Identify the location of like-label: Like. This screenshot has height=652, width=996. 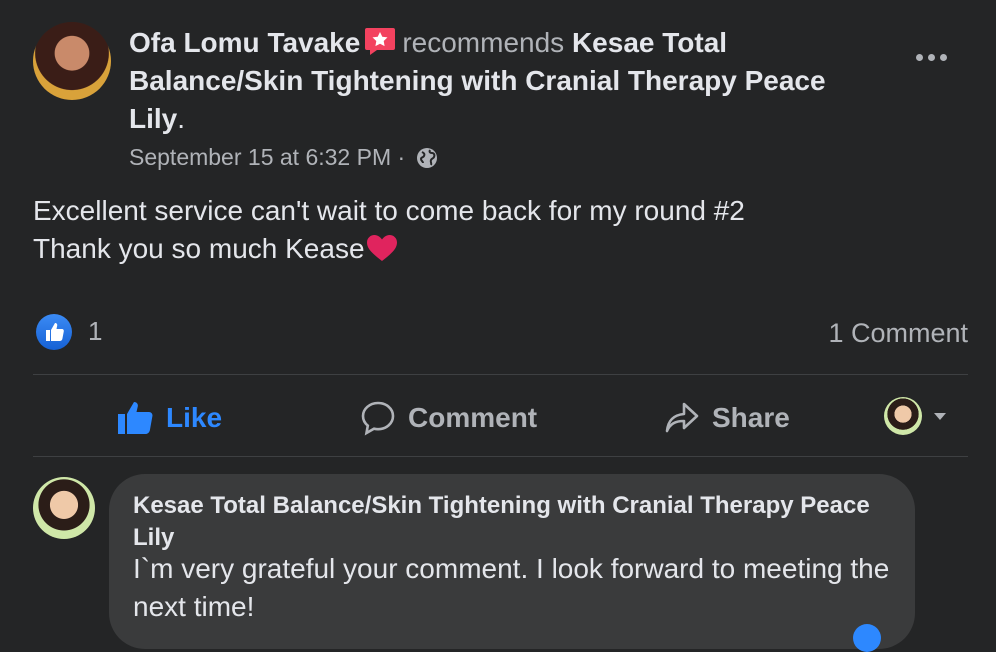
(194, 417).